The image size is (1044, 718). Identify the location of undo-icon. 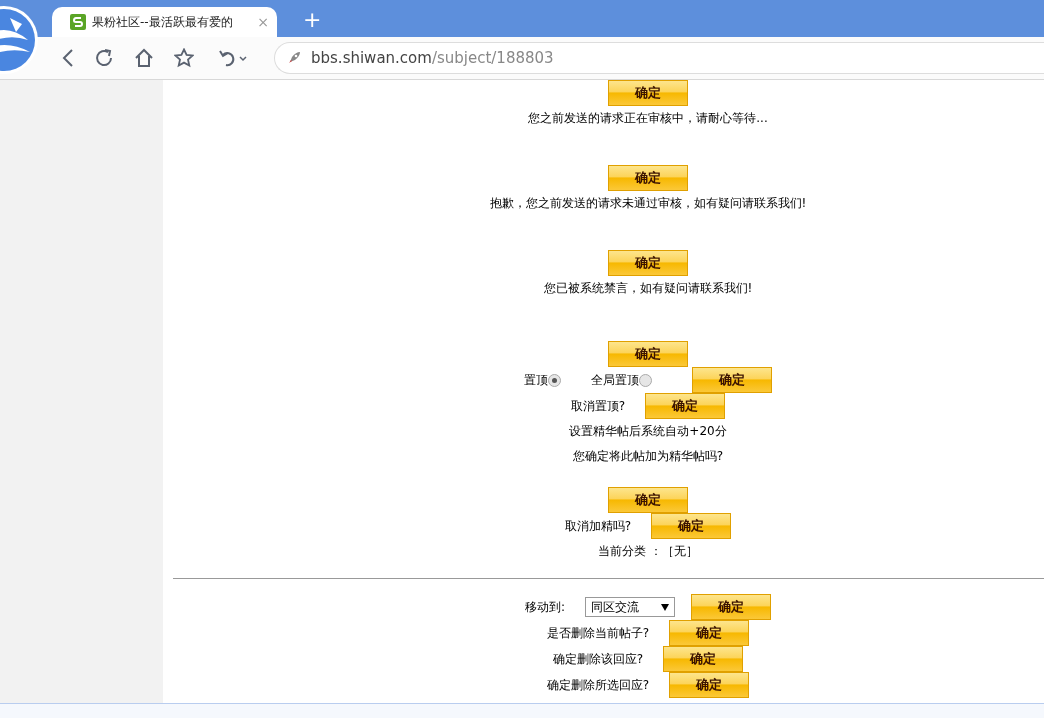
(233, 58).